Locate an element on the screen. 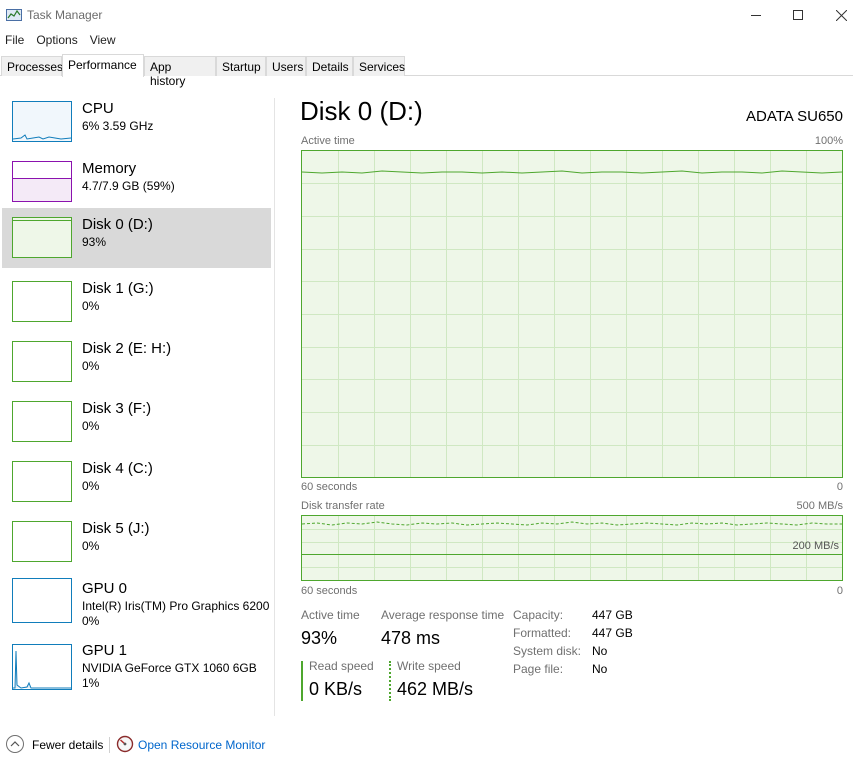  page-file-key: Page file: is located at coordinates (538, 669).